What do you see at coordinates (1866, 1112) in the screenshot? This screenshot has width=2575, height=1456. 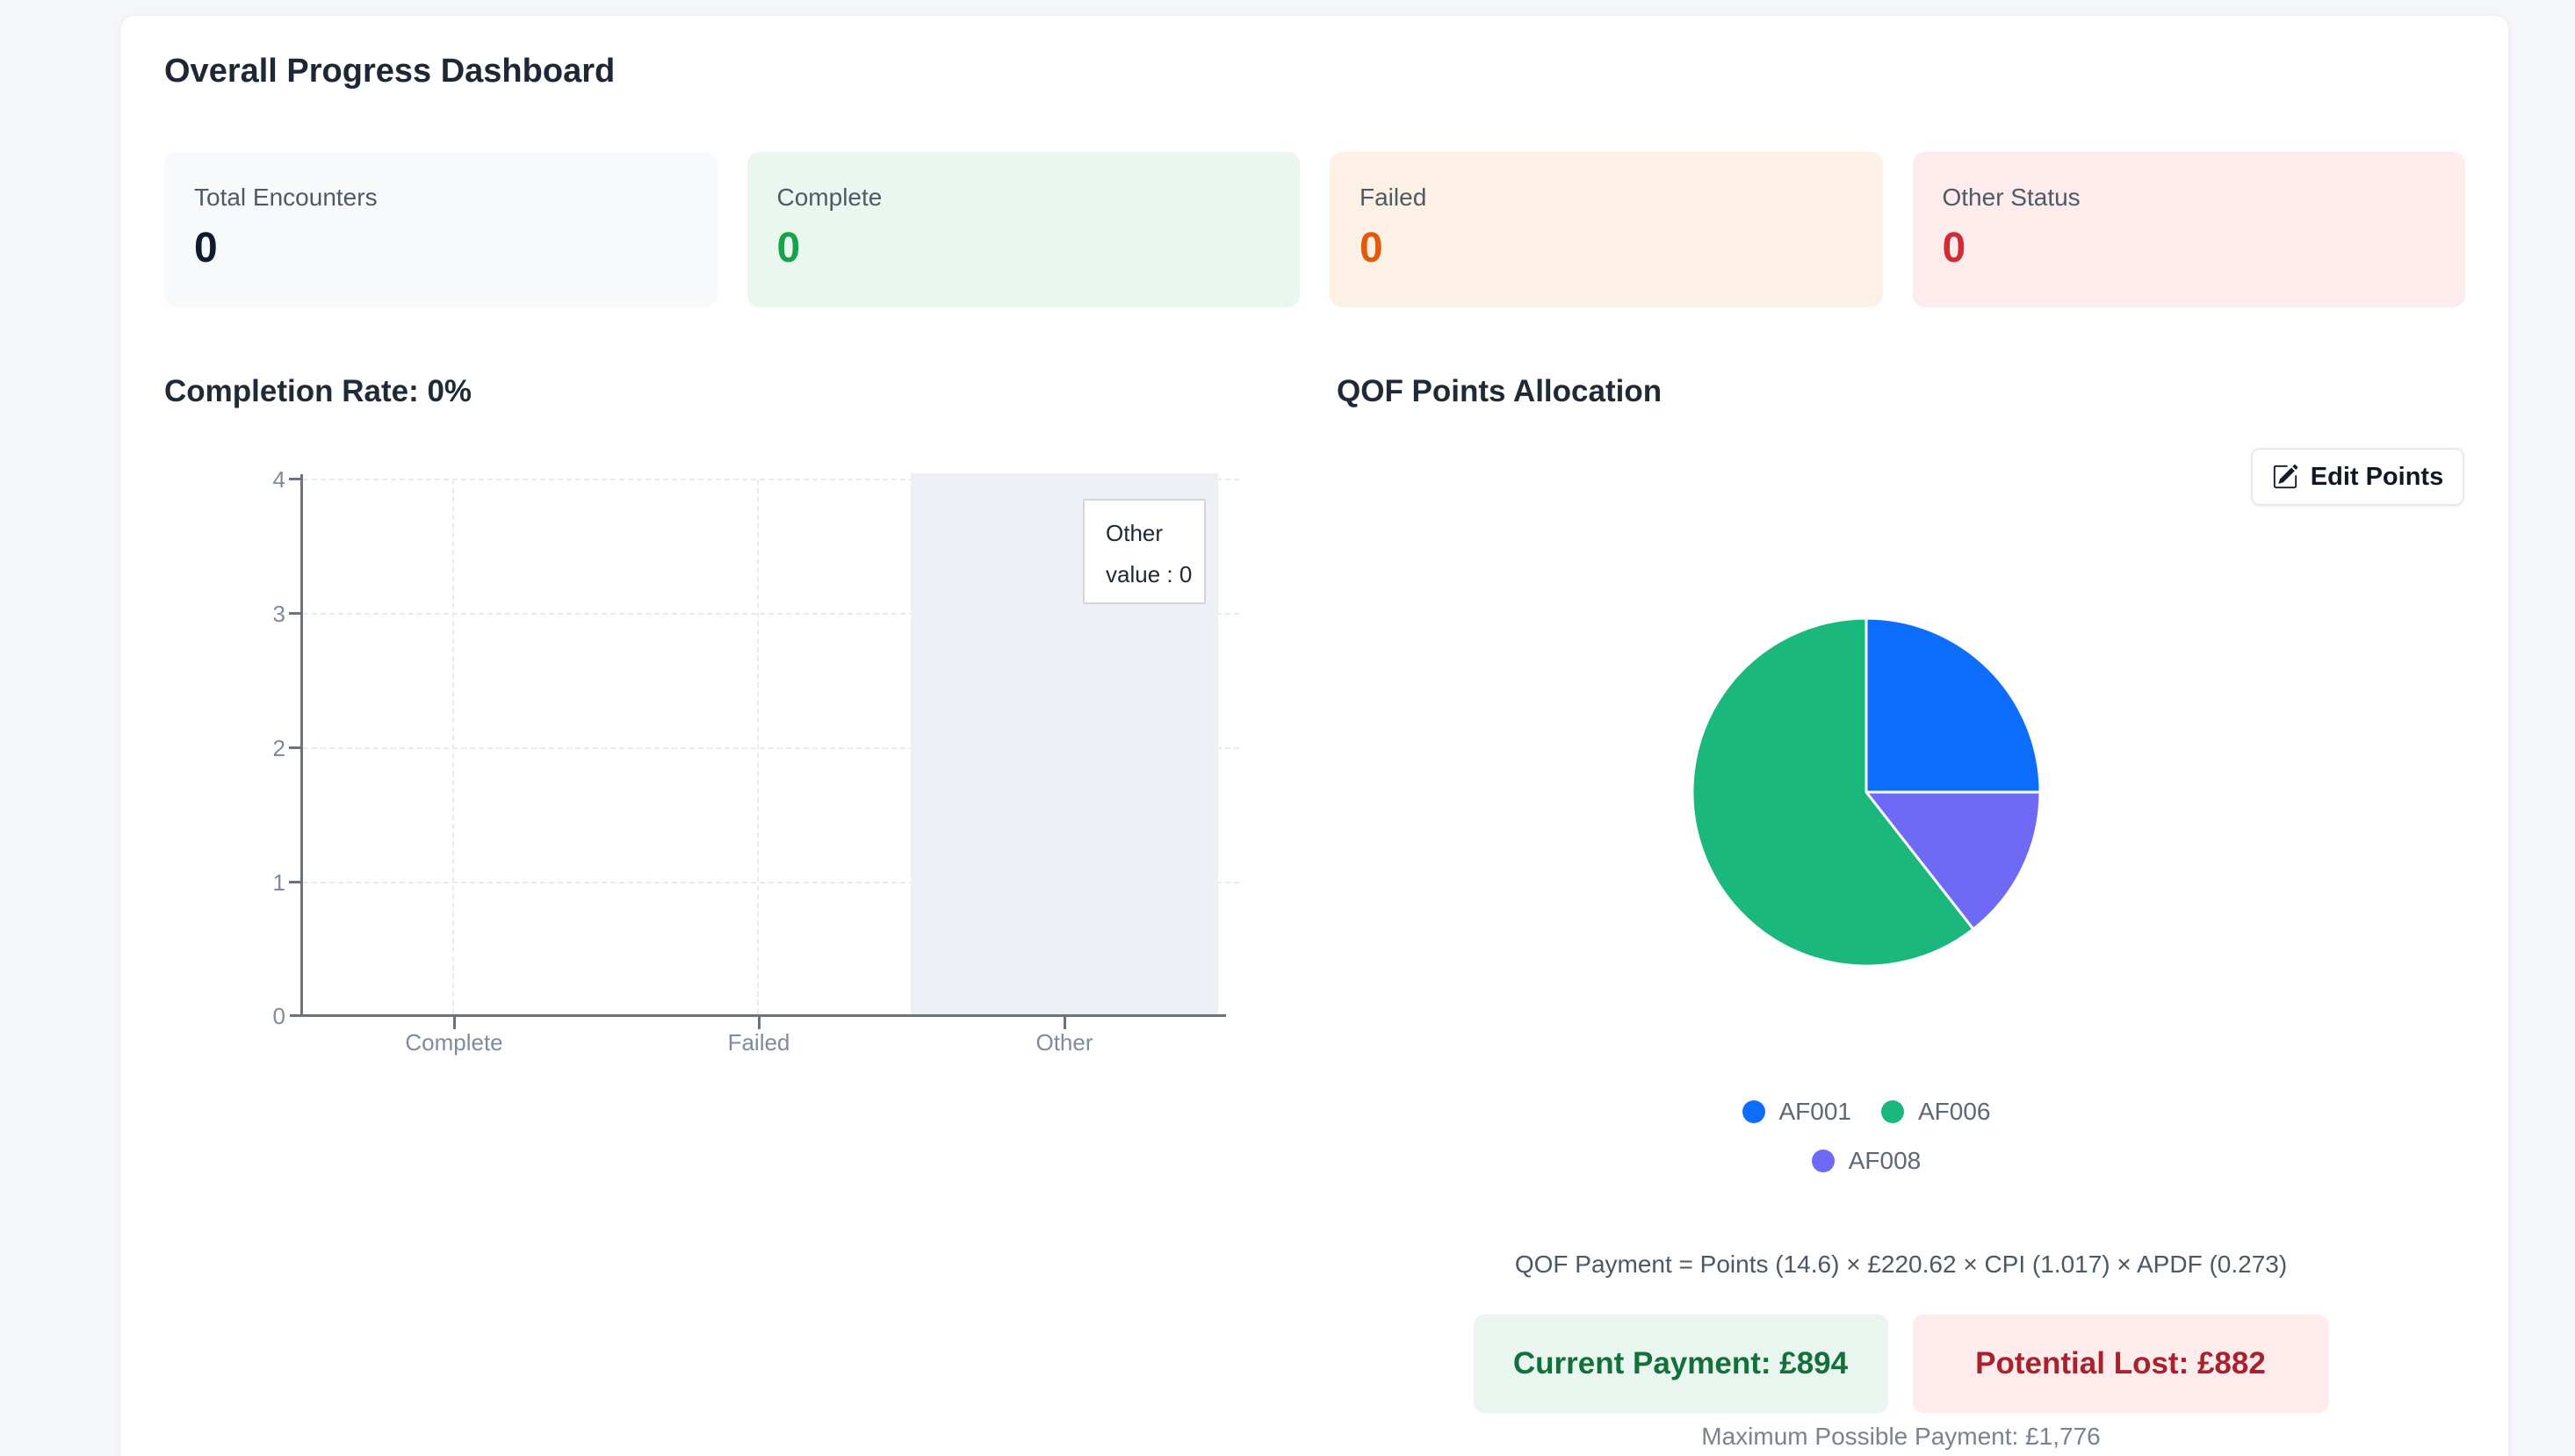 I see `legend-row: AF001 AF006` at bounding box center [1866, 1112].